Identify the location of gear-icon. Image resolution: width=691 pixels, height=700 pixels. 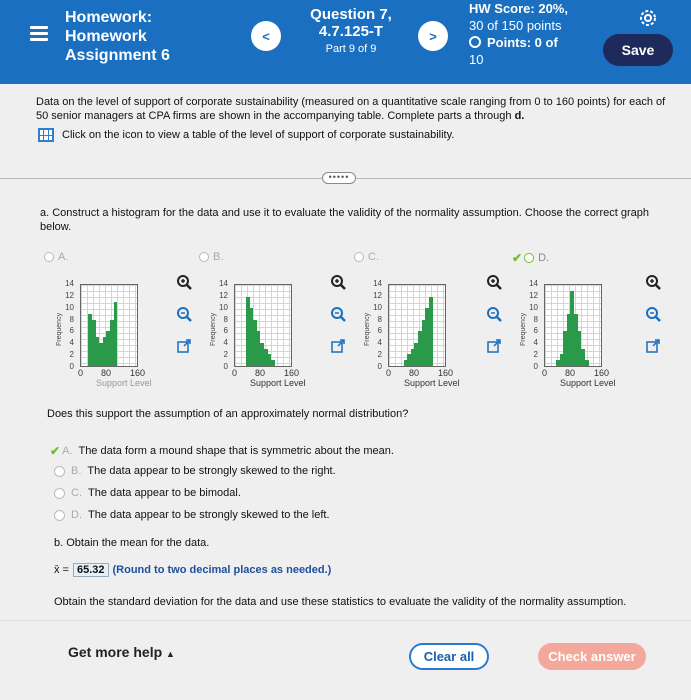
(648, 18).